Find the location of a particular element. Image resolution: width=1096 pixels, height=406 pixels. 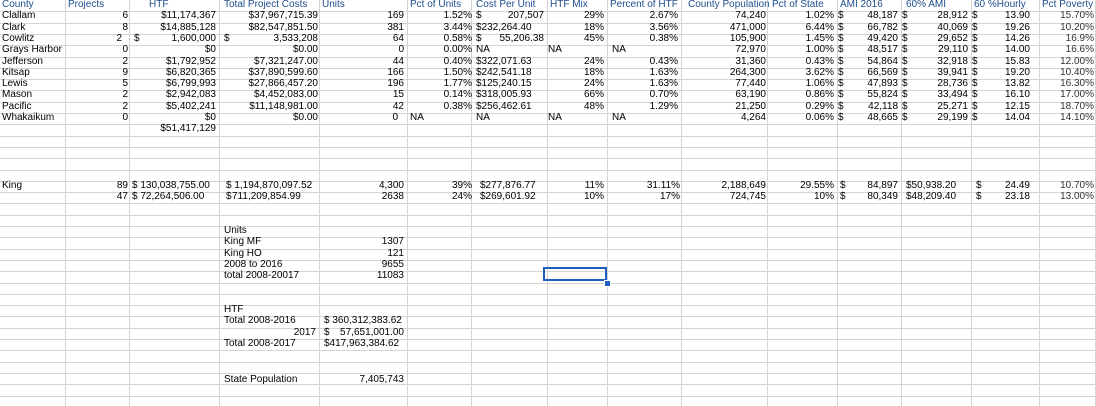

data-cell: 2 is located at coordinates (125, 94).